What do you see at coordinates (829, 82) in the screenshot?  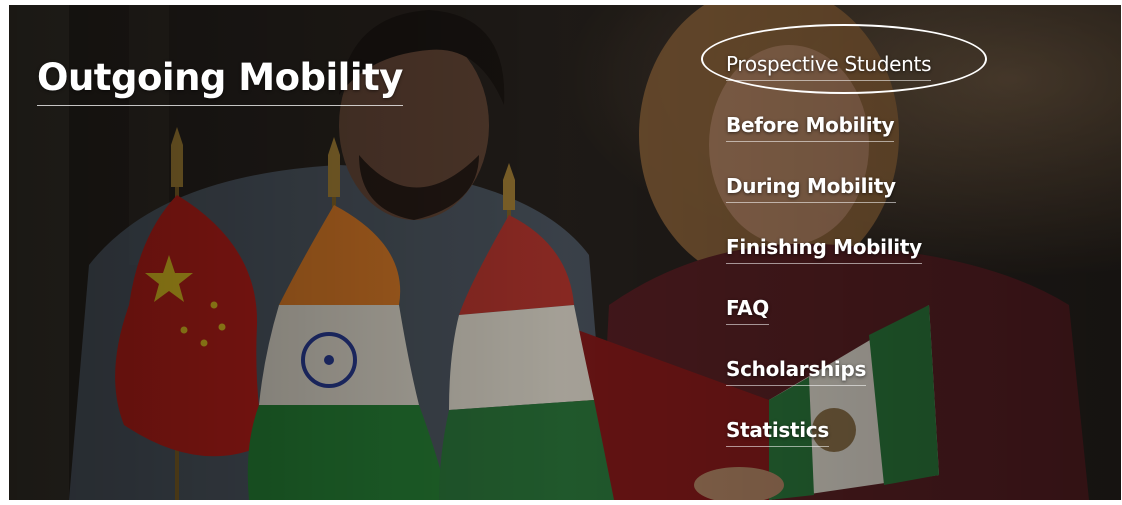 I see `nav-item-prospective-students: Prospective Students` at bounding box center [829, 82].